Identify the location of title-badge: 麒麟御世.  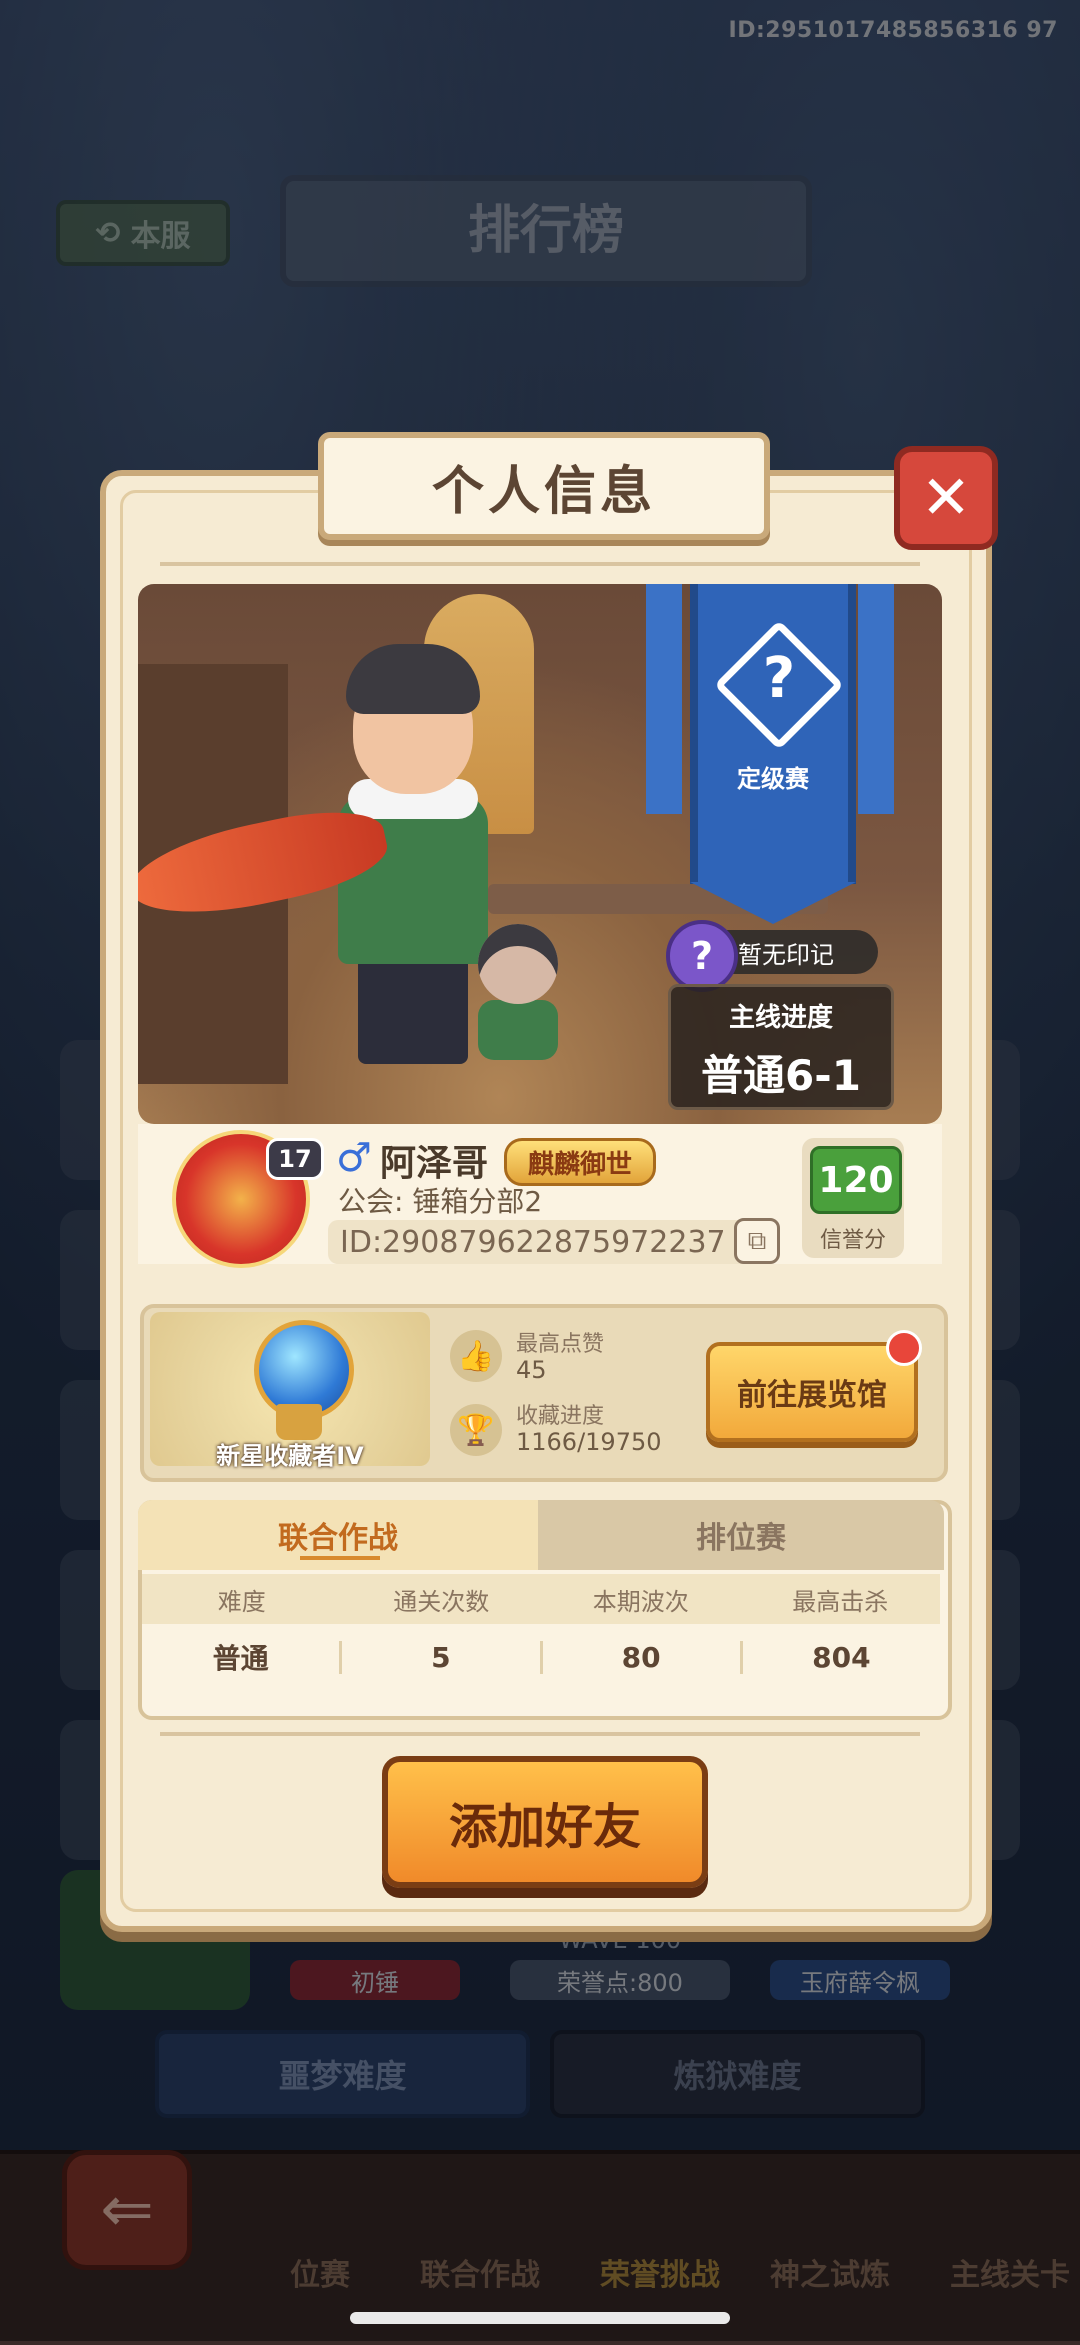
(580, 1162).